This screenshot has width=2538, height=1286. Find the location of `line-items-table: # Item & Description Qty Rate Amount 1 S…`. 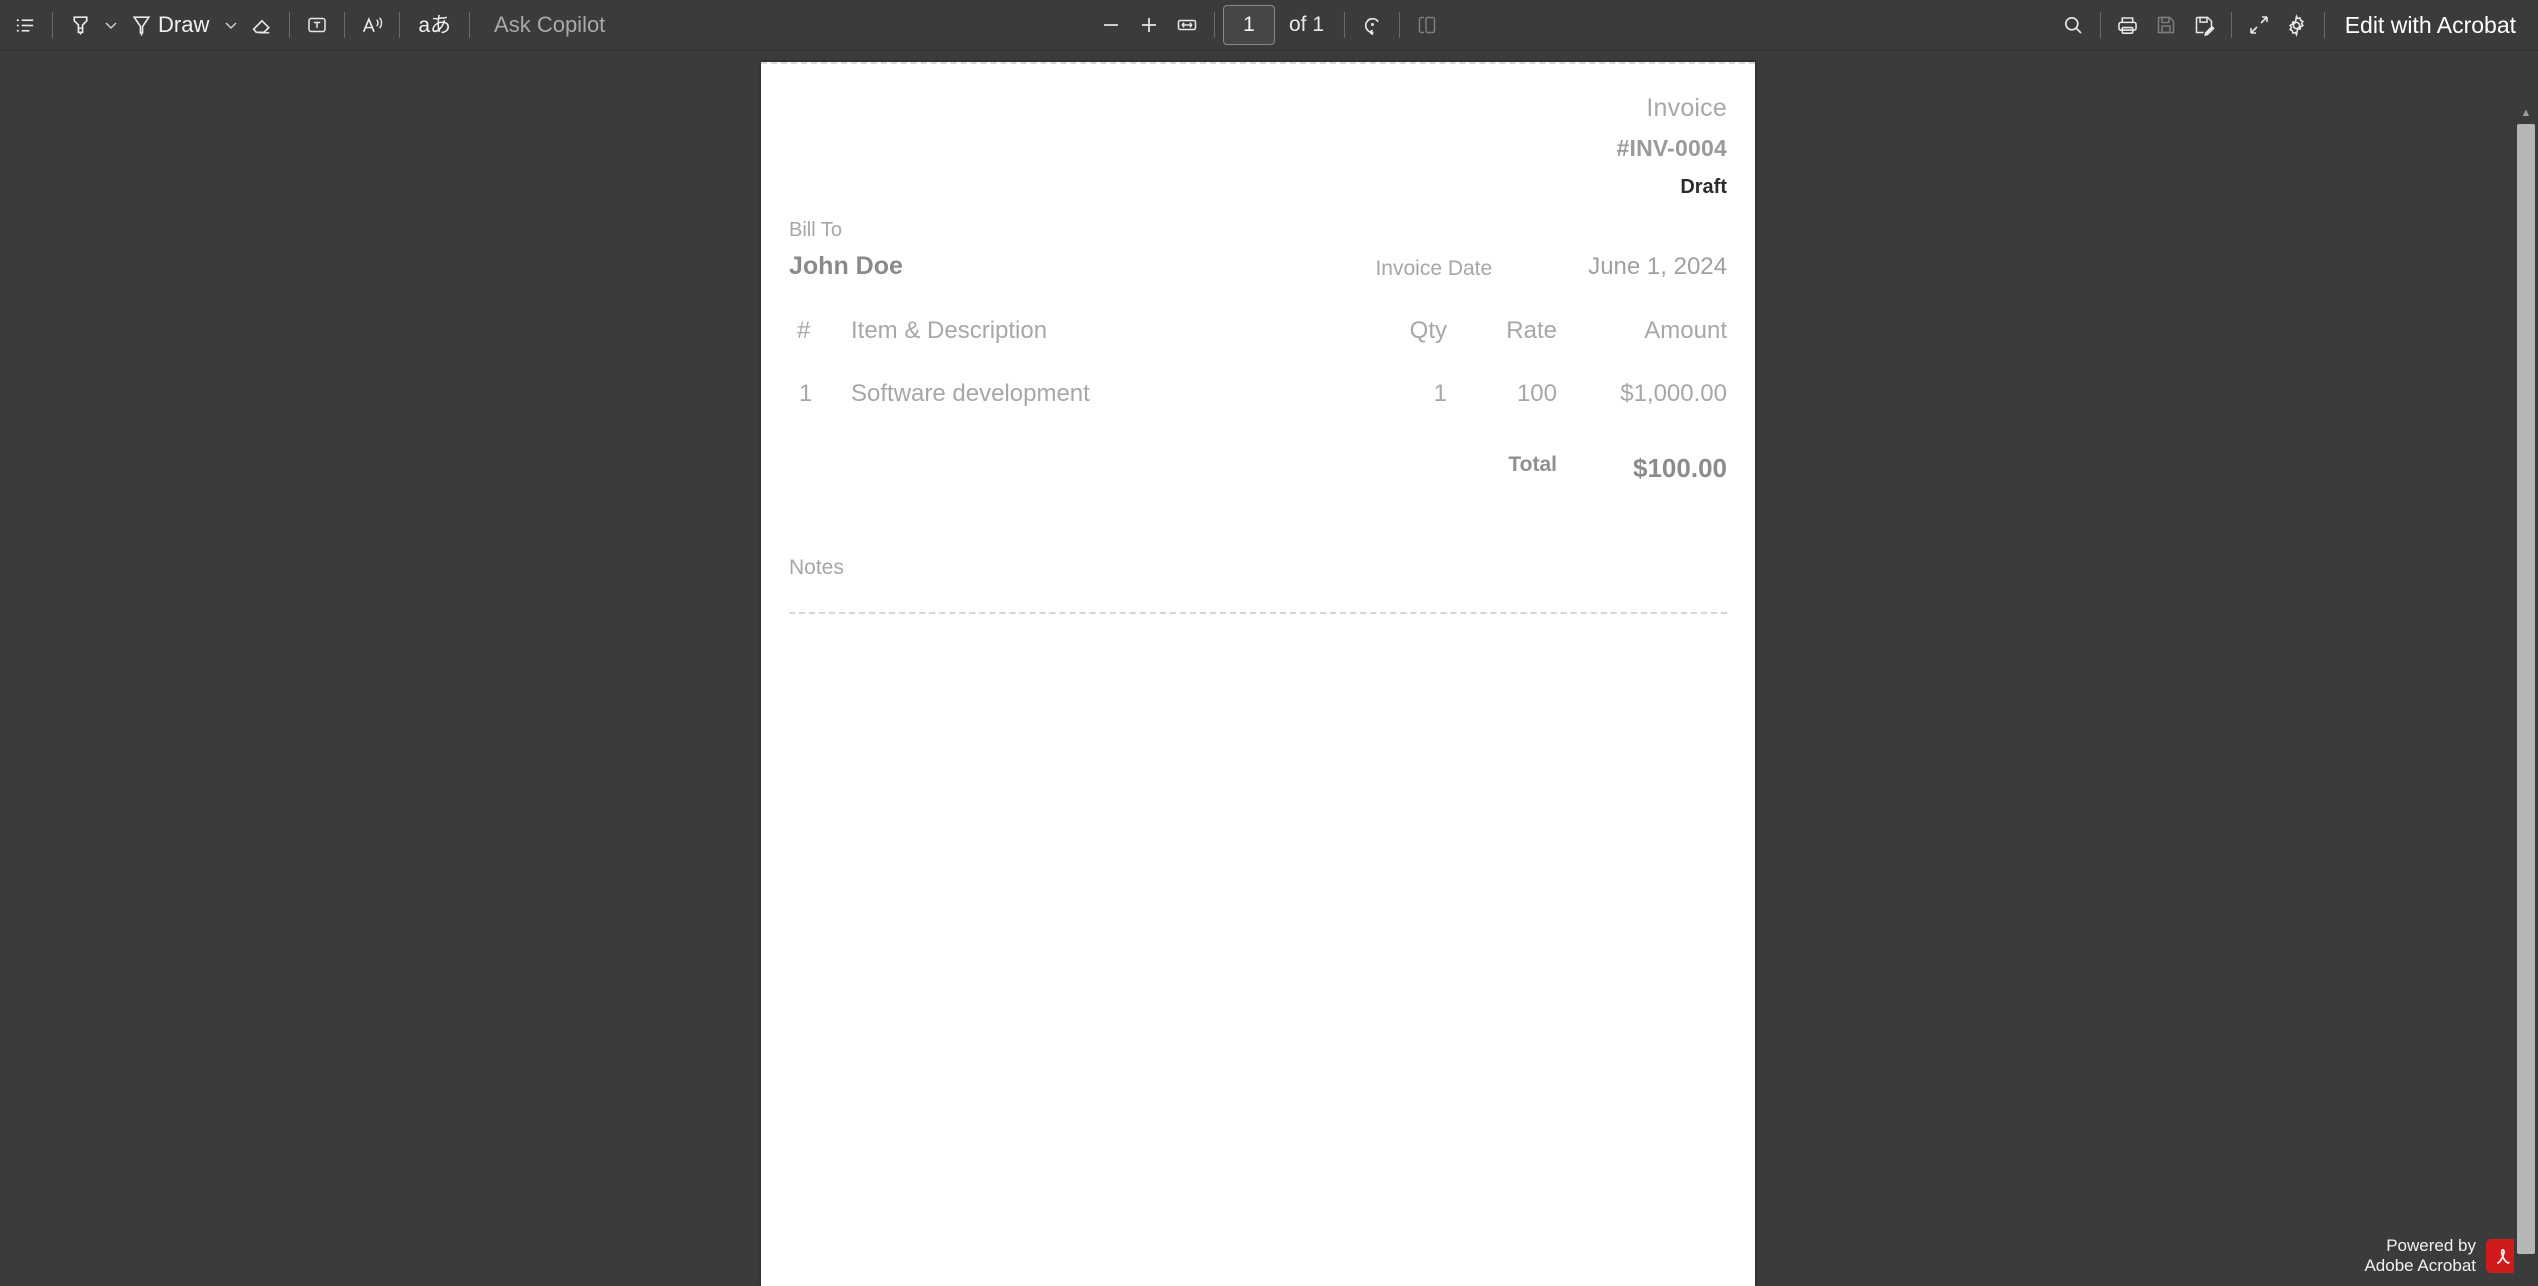

line-items-table: # Item & Description Qty Rate Amount 1 S… is located at coordinates (1258, 362).